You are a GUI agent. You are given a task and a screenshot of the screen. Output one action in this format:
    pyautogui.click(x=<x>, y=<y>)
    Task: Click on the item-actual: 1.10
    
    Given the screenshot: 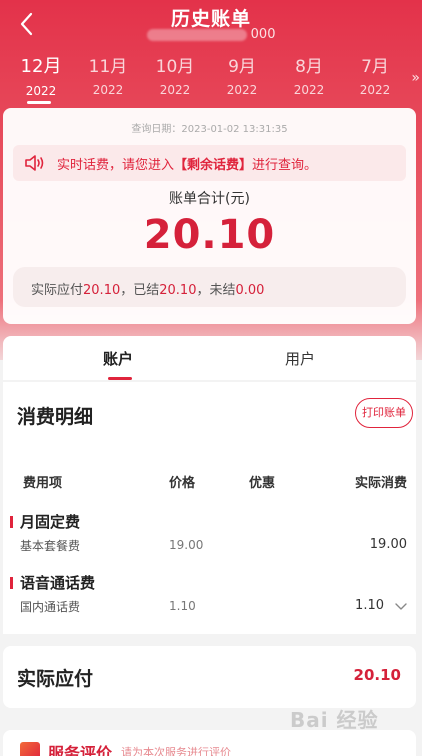 What is the action you would take?
    pyautogui.click(x=369, y=605)
    